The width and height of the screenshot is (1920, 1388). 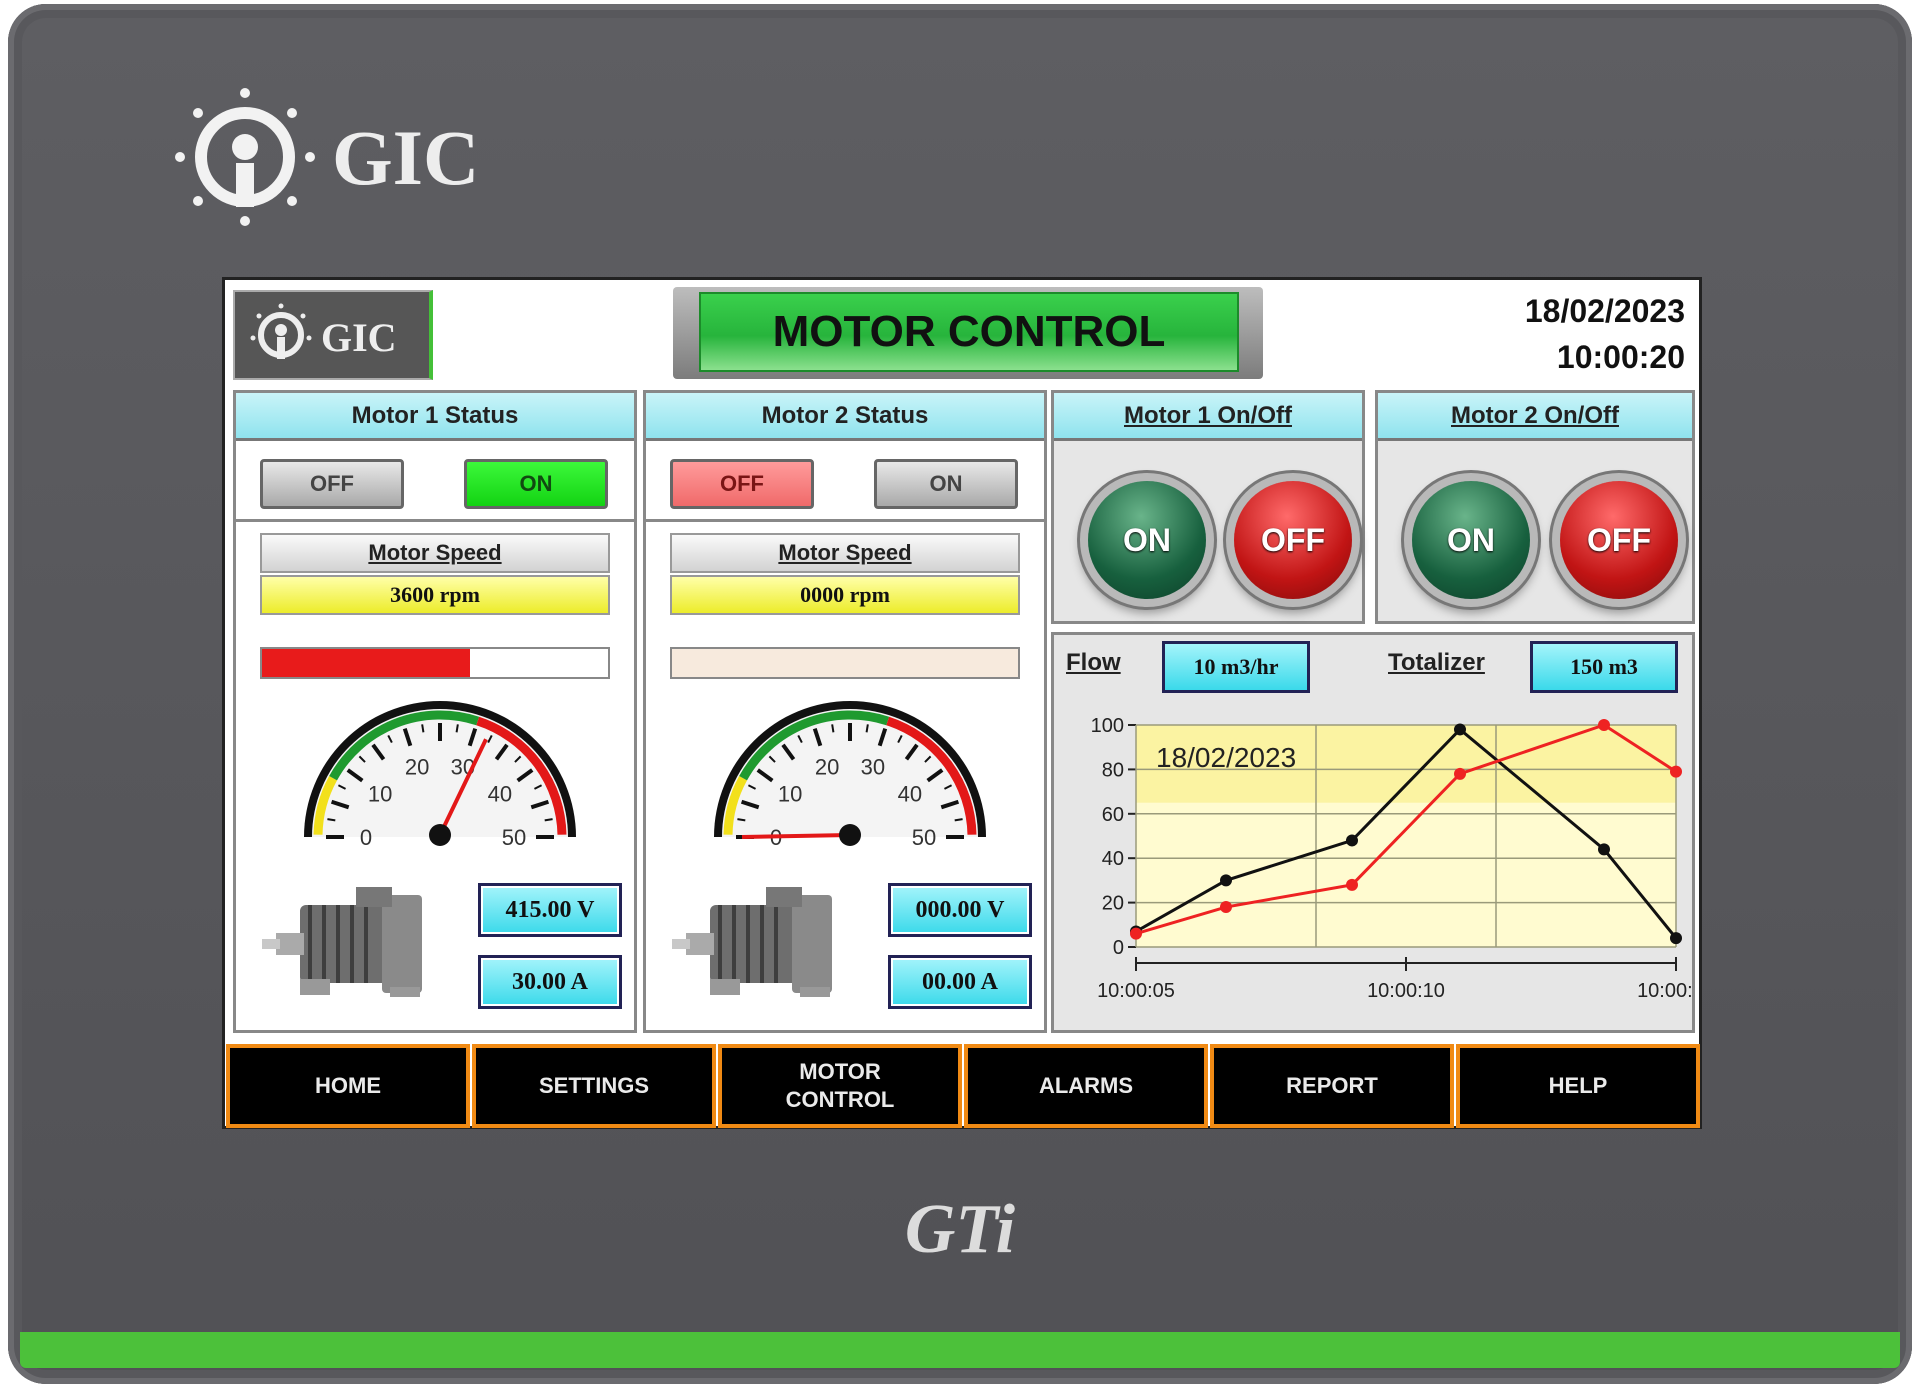 What do you see at coordinates (960, 982) in the screenshot?
I see `motor2-current: 00.00 A` at bounding box center [960, 982].